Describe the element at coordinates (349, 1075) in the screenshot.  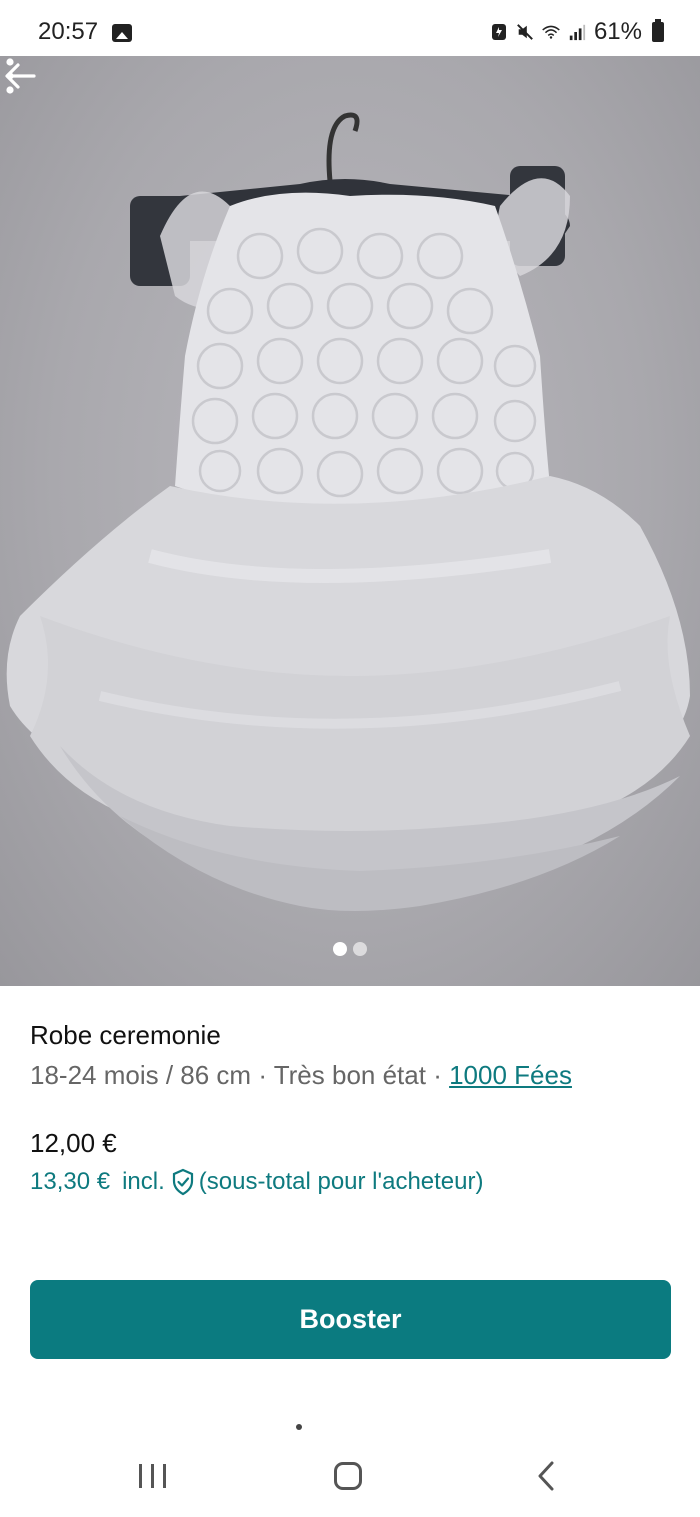
I see `item-condition: Très bon état` at that location.